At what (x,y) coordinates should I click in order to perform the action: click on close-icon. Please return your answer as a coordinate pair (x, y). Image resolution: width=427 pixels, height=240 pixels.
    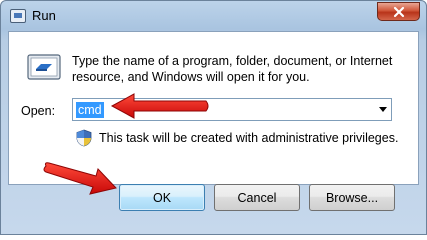
    Looking at the image, I should click on (398, 11).